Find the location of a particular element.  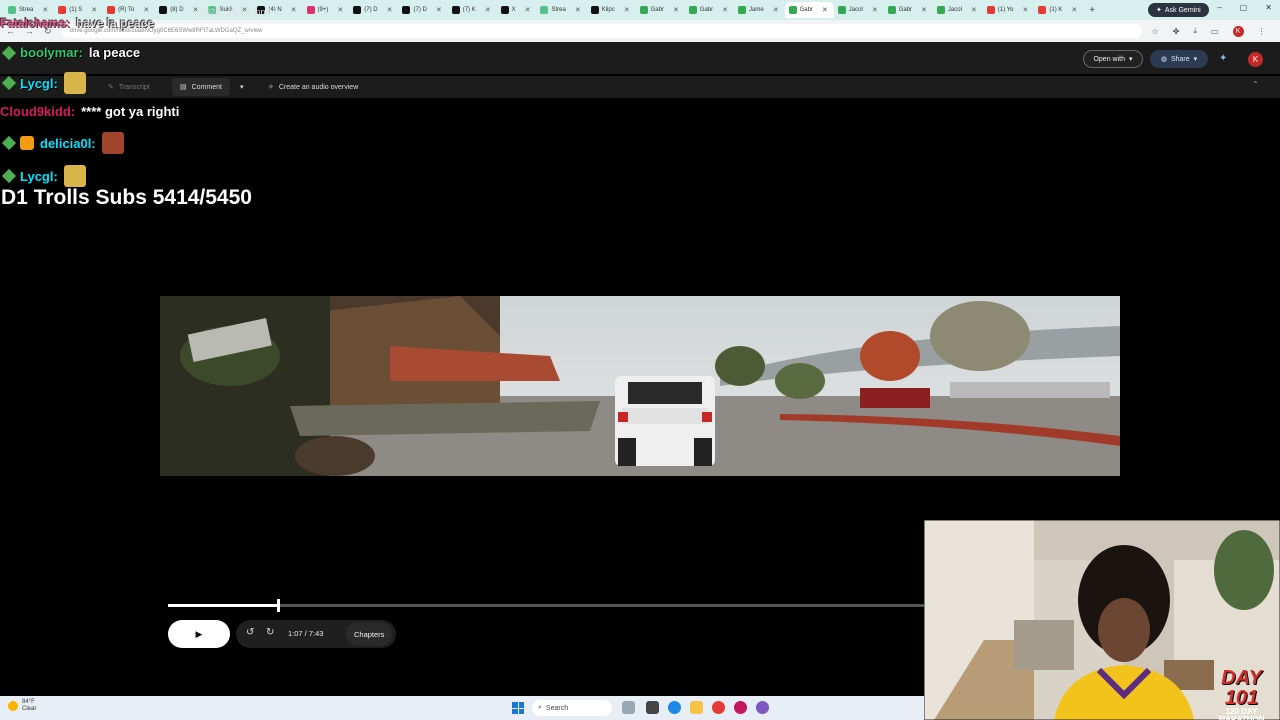

tab-label: (8) D is located at coordinates (177, 10).